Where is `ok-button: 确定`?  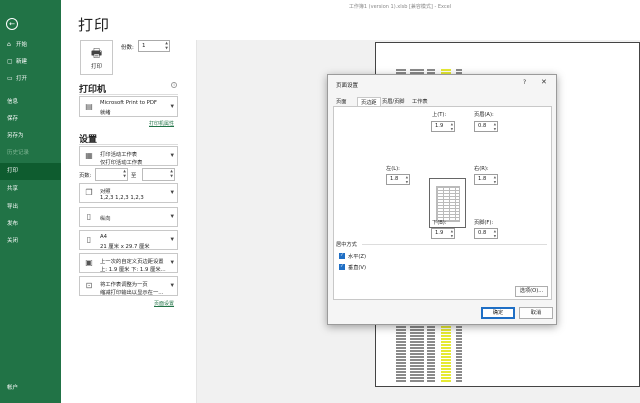
ok-button: 确定 is located at coordinates (498, 313).